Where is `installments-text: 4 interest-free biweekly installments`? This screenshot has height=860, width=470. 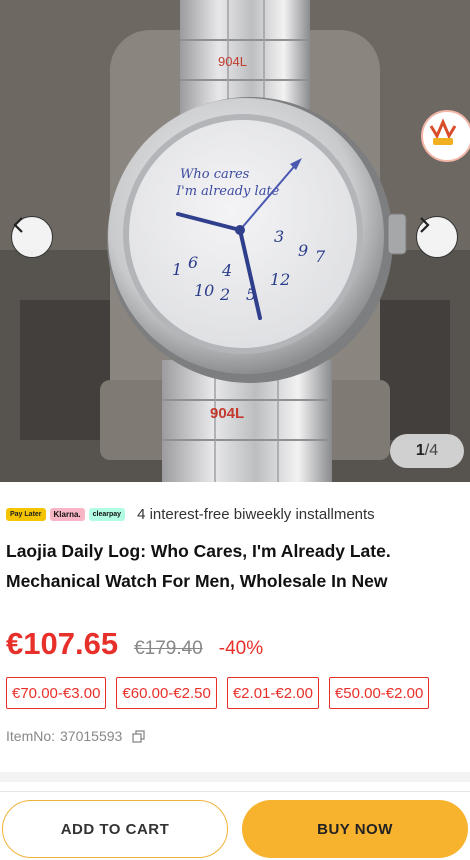
installments-text: 4 interest-free biweekly installments is located at coordinates (256, 514).